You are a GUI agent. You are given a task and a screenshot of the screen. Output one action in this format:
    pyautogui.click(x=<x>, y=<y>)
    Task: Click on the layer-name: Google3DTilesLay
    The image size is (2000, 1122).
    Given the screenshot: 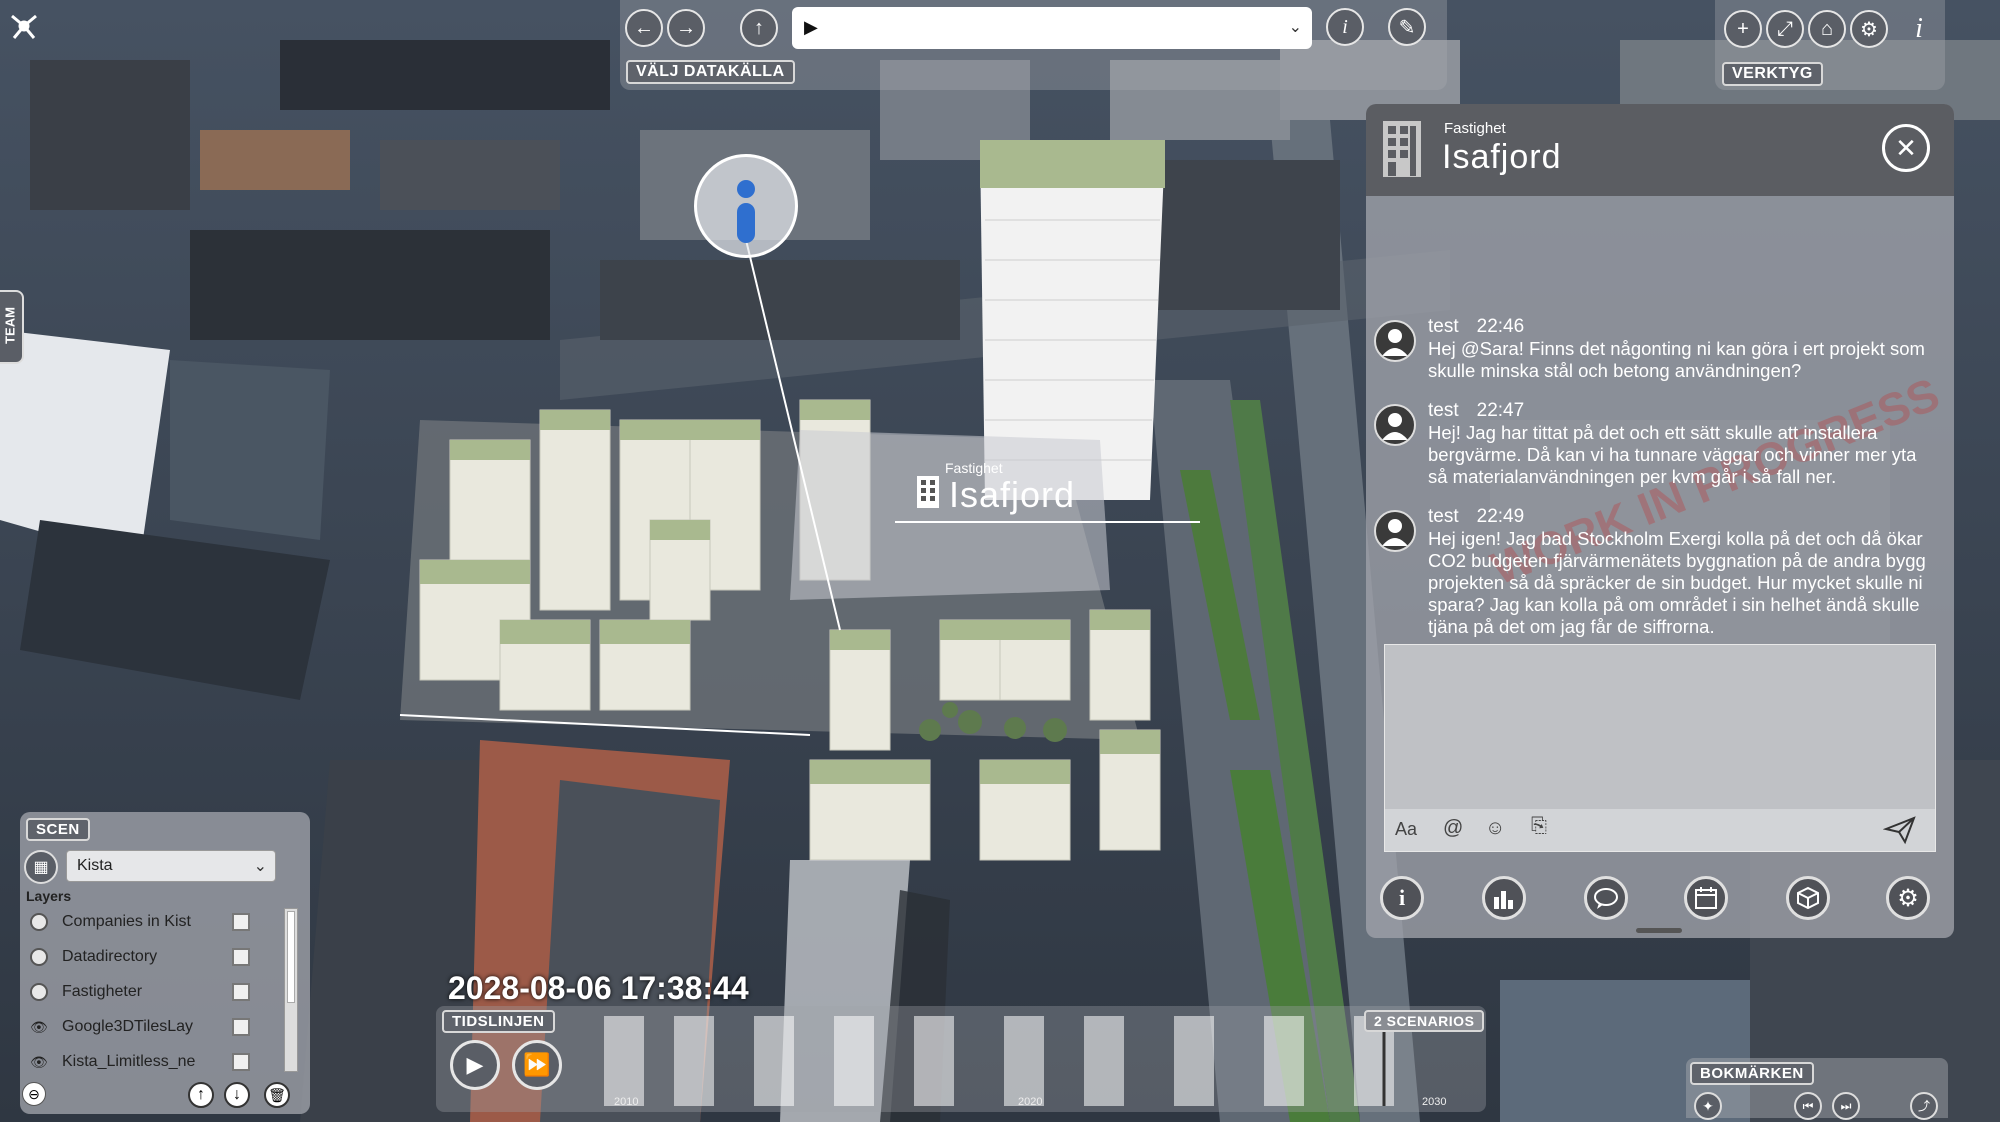 What is the action you would take?
    pyautogui.click(x=128, y=1026)
    